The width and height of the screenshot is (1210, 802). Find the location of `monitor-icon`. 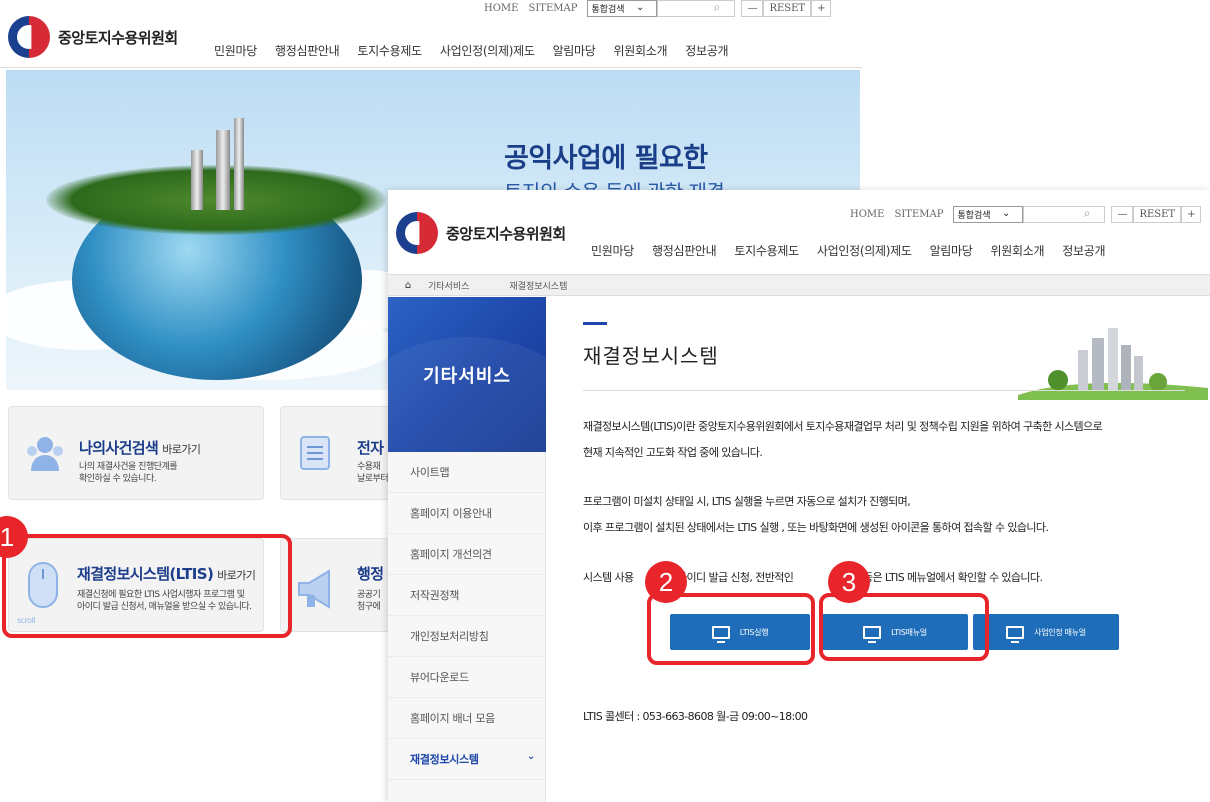

monitor-icon is located at coordinates (1015, 634).